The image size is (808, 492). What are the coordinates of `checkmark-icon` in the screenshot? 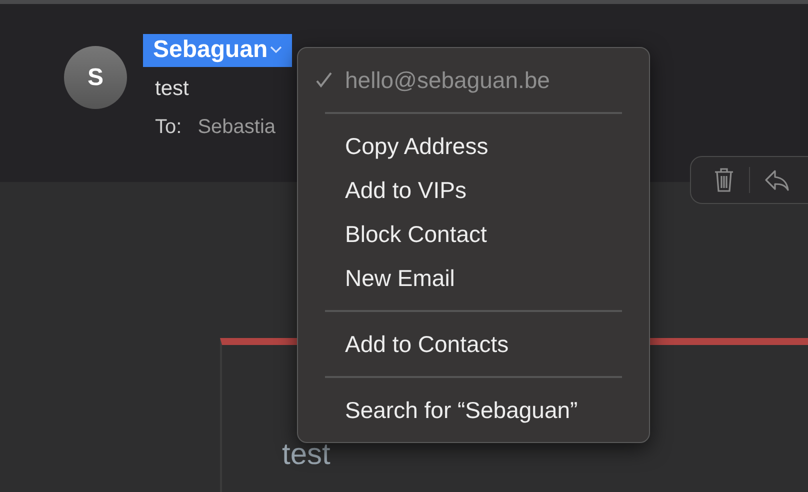 It's located at (324, 80).